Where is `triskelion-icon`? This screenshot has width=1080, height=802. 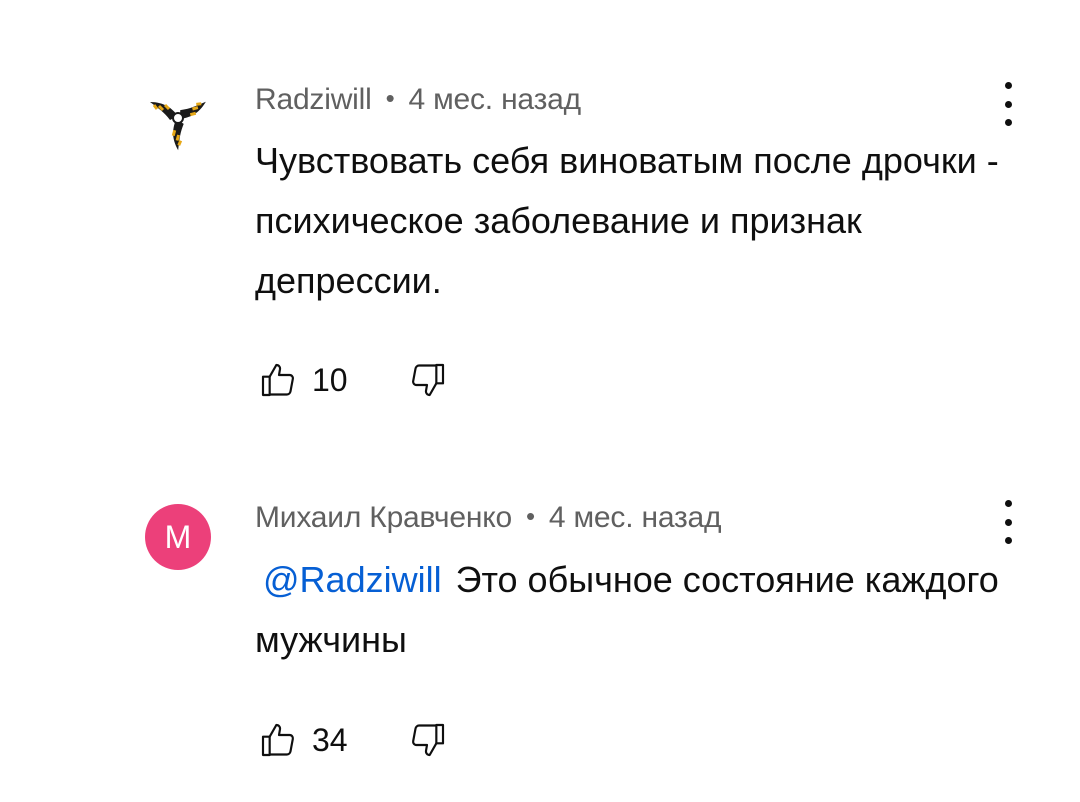
triskelion-icon is located at coordinates (178, 126).